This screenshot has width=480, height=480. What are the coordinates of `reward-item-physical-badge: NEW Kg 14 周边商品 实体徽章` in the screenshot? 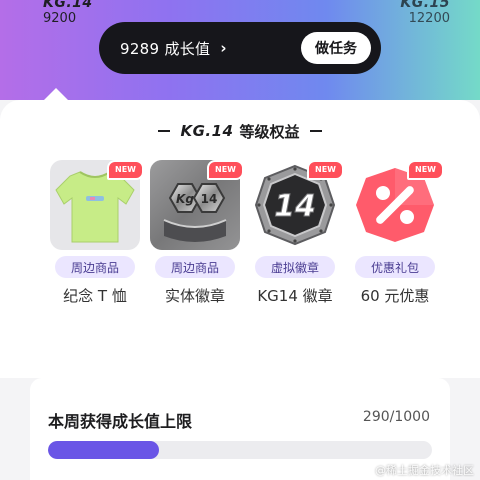 It's located at (197, 234).